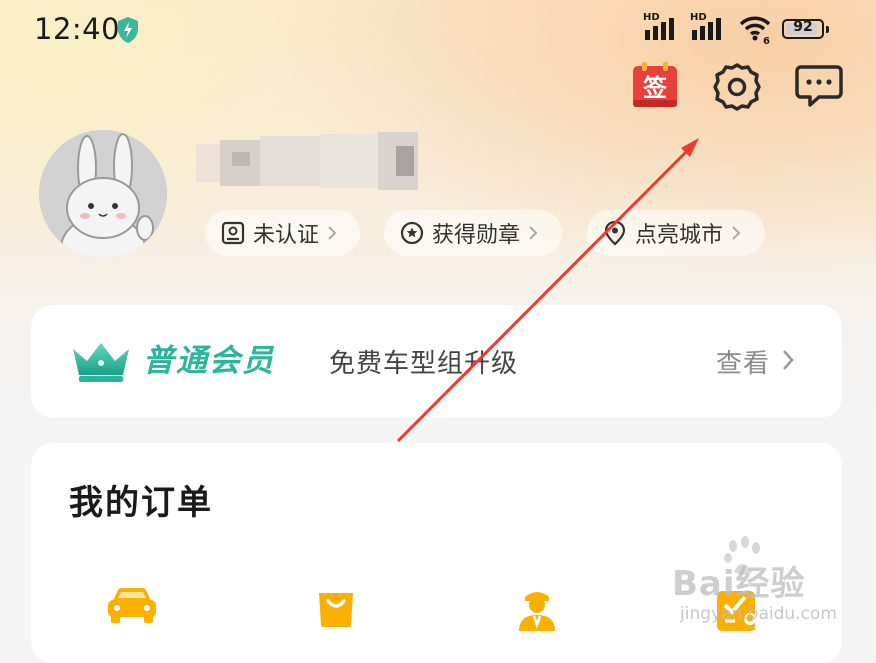 The height and width of the screenshot is (663, 876). What do you see at coordinates (754, 580) in the screenshot?
I see `watermark: Bai经验 jingyan.baidu.com` at bounding box center [754, 580].